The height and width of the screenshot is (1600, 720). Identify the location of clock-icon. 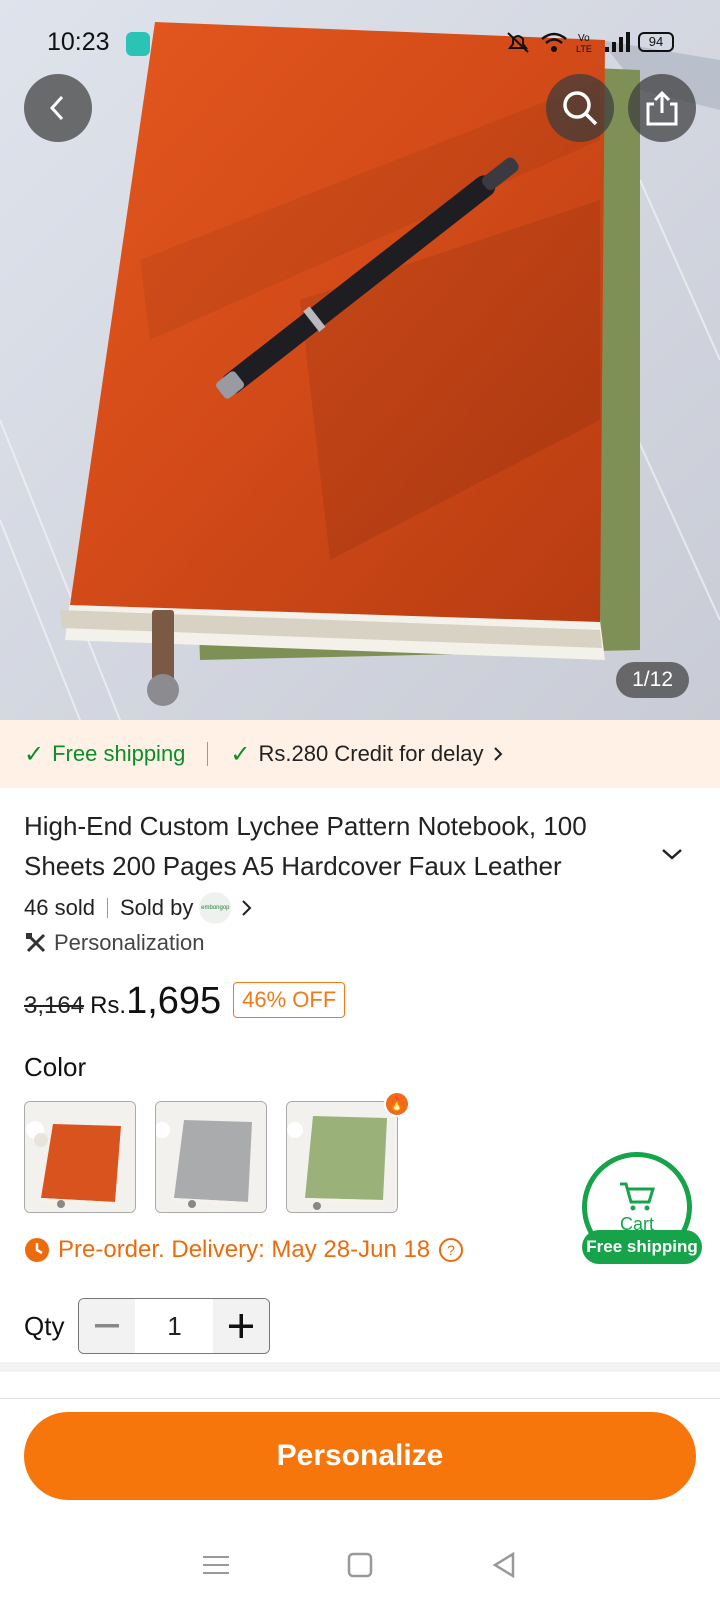
(37, 1250).